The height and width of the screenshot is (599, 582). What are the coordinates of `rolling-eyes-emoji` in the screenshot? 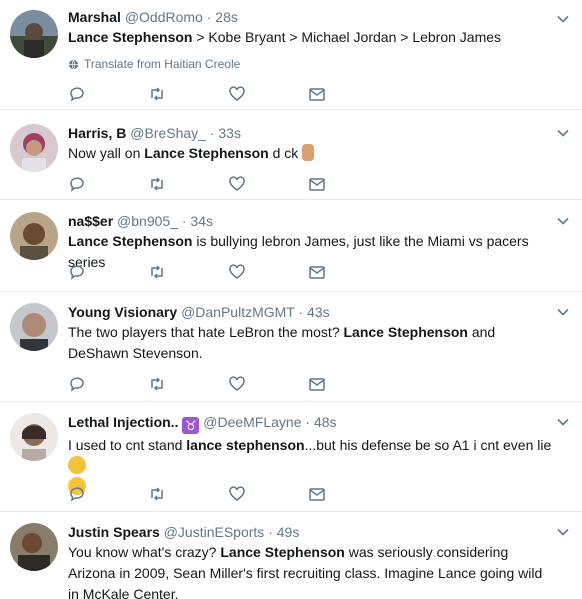 It's located at (77, 465).